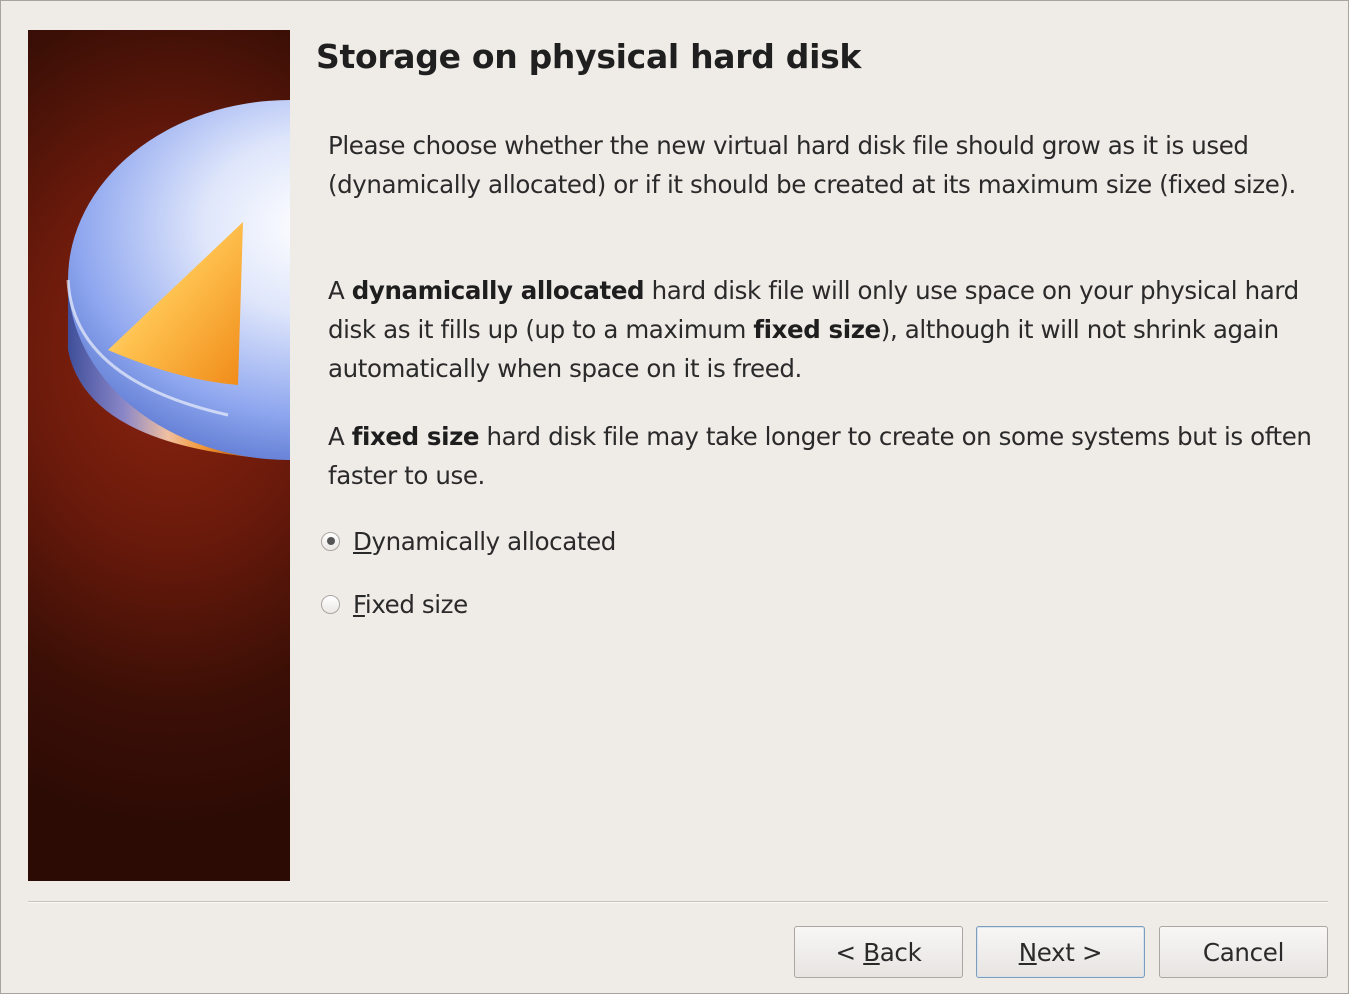  I want to click on label-text: ynamically allocated, so click(493, 541).